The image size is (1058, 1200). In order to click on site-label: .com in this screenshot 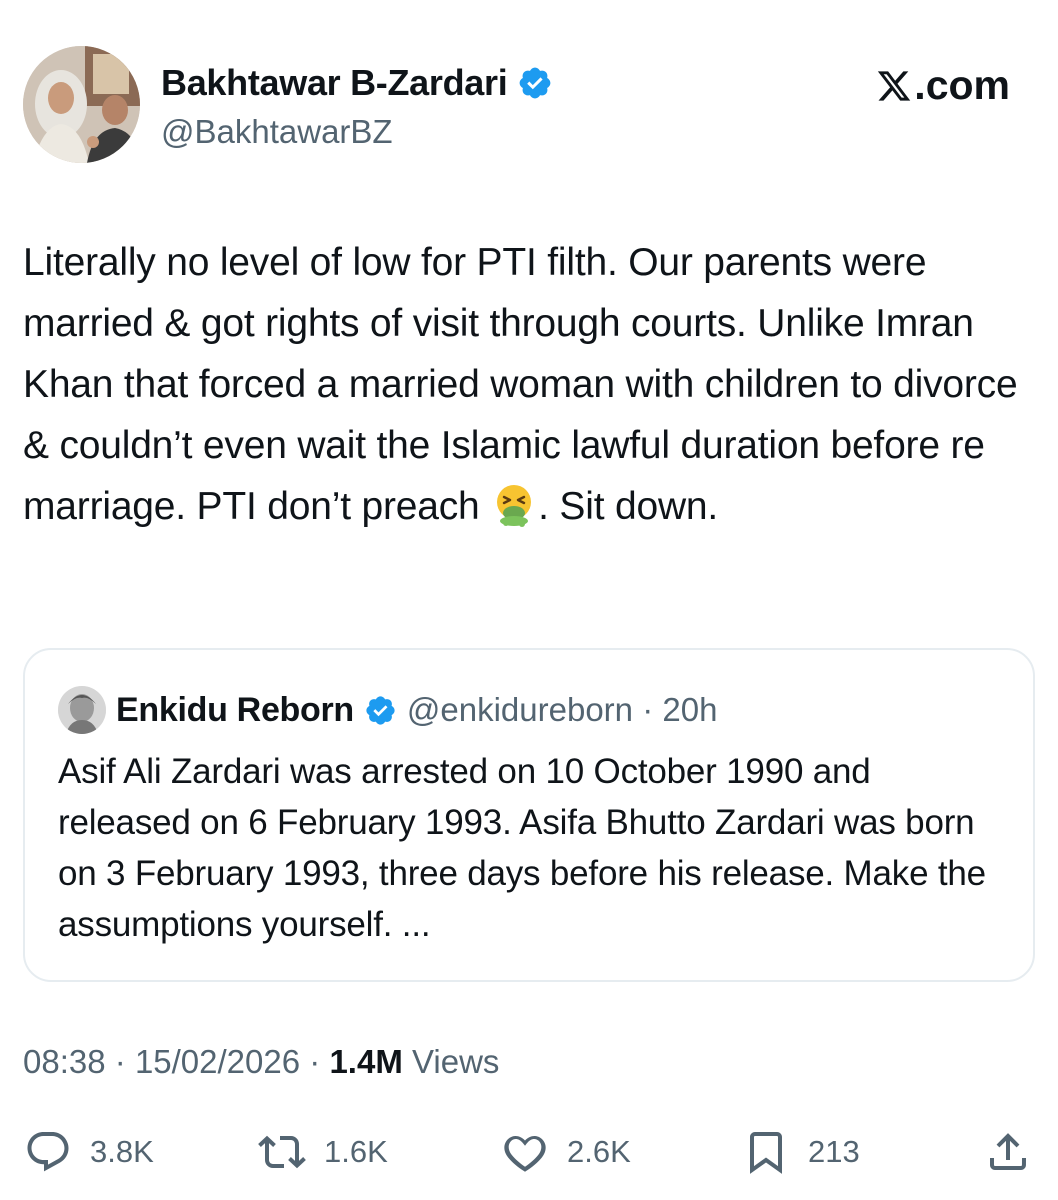, I will do `click(962, 85)`.